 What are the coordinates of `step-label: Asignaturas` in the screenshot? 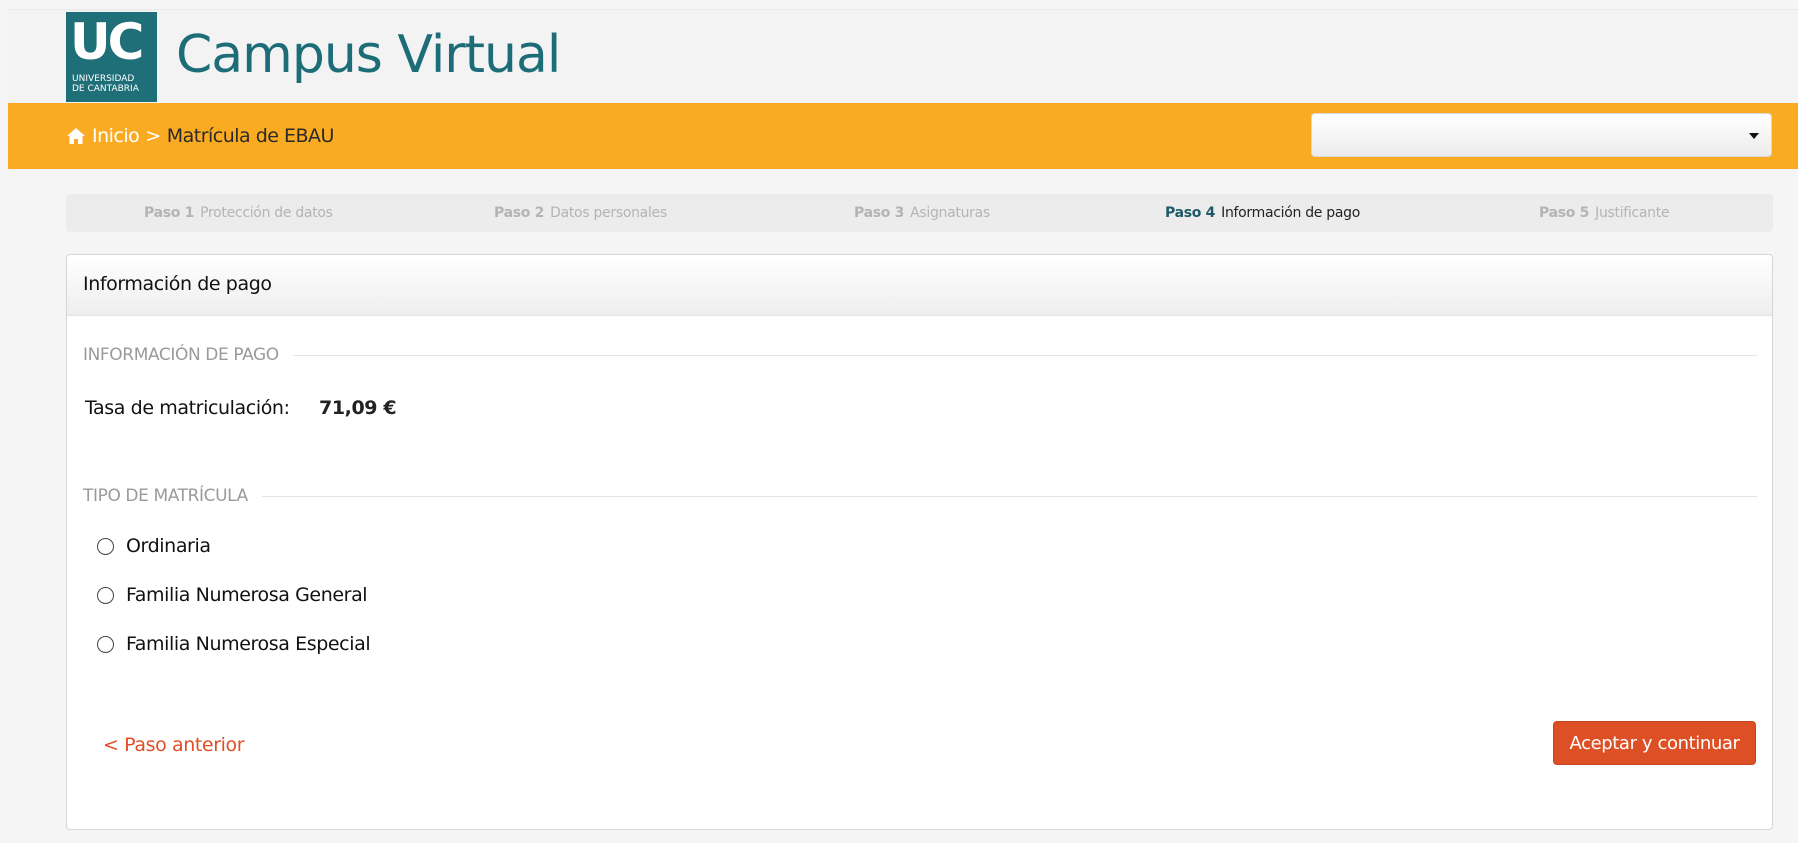 It's located at (950, 213).